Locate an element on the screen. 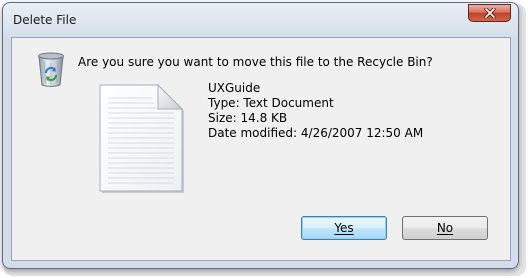  window-title: Delete File is located at coordinates (45, 20).